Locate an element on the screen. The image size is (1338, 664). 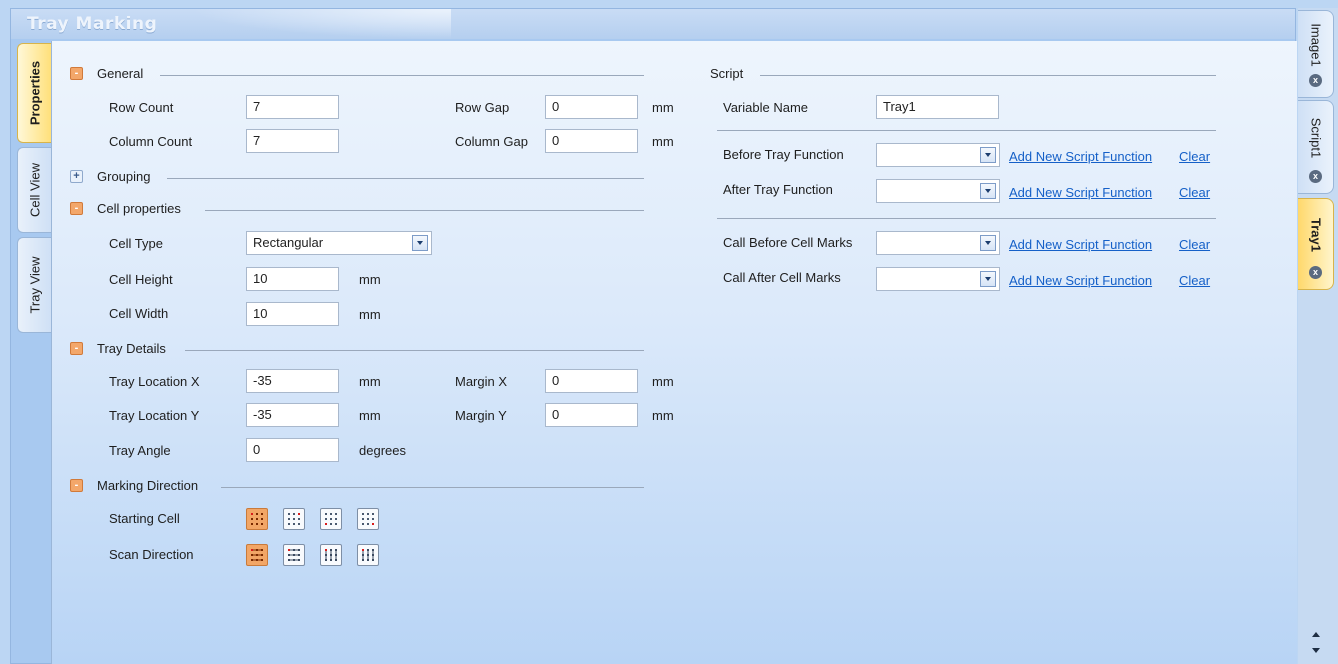
start-top-left-icon is located at coordinates (257, 519).